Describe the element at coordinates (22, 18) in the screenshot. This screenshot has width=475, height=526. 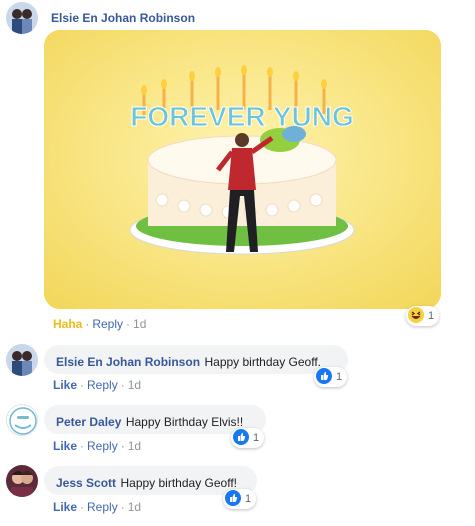
I see `post-avatar` at that location.